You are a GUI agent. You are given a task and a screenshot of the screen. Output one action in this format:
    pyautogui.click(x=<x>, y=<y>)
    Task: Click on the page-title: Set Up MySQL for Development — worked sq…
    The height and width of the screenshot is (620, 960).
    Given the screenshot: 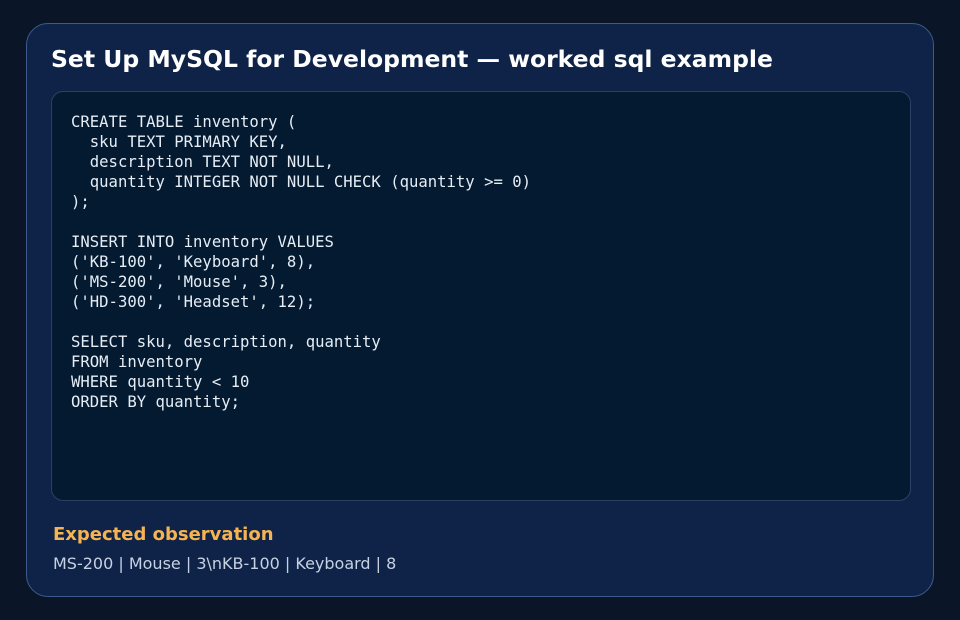 What is the action you would take?
    pyautogui.click(x=412, y=59)
    